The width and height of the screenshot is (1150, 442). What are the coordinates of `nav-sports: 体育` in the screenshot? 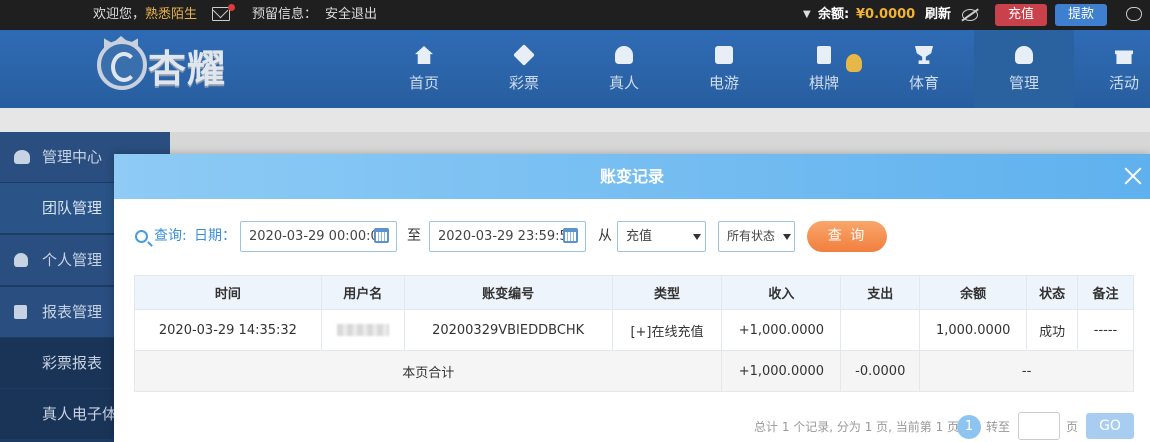 It's located at (924, 69).